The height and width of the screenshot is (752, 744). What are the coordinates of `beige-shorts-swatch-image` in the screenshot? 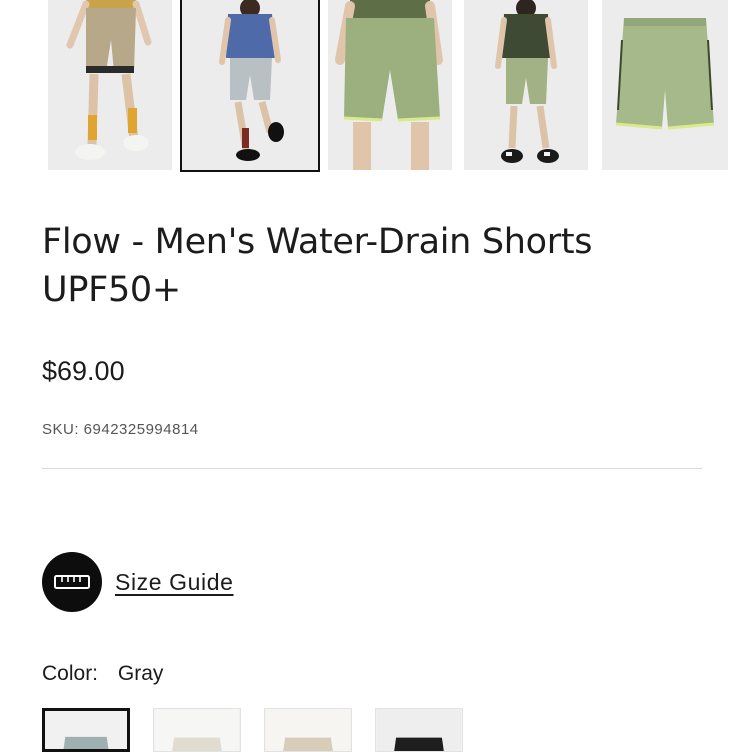 It's located at (308, 730).